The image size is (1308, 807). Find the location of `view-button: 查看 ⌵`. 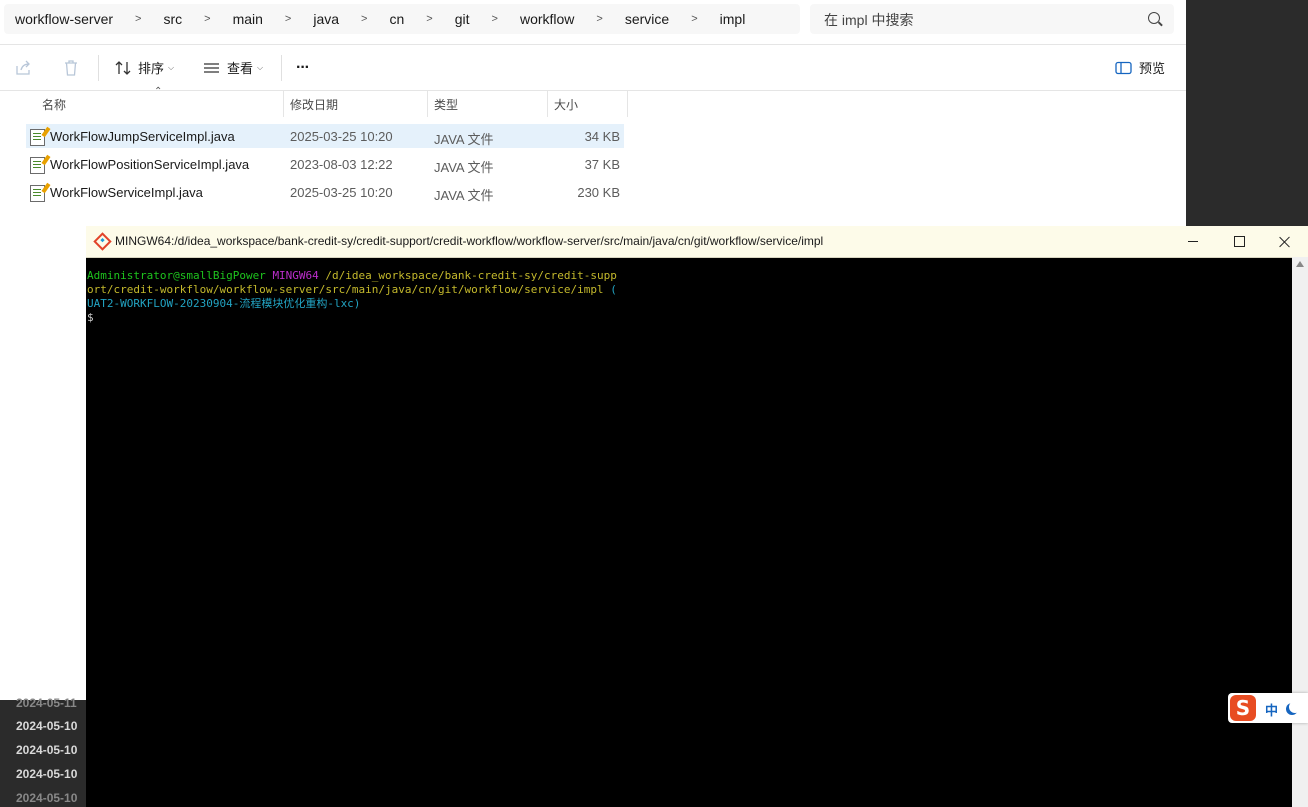

view-button: 查看 ⌵ is located at coordinates (233, 67).